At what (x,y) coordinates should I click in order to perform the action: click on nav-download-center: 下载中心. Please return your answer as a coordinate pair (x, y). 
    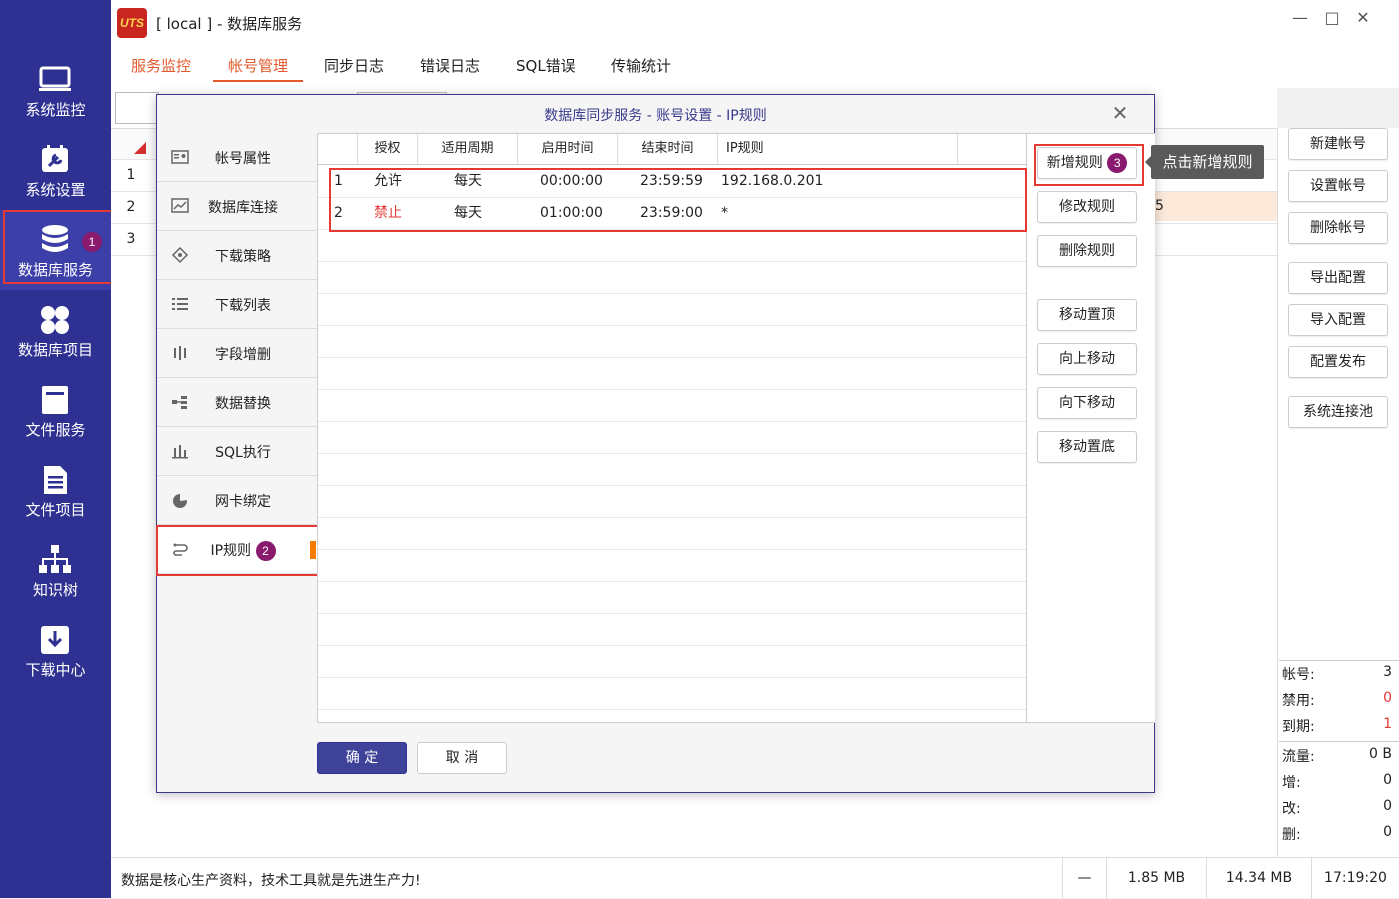
    Looking at the image, I should click on (55, 650).